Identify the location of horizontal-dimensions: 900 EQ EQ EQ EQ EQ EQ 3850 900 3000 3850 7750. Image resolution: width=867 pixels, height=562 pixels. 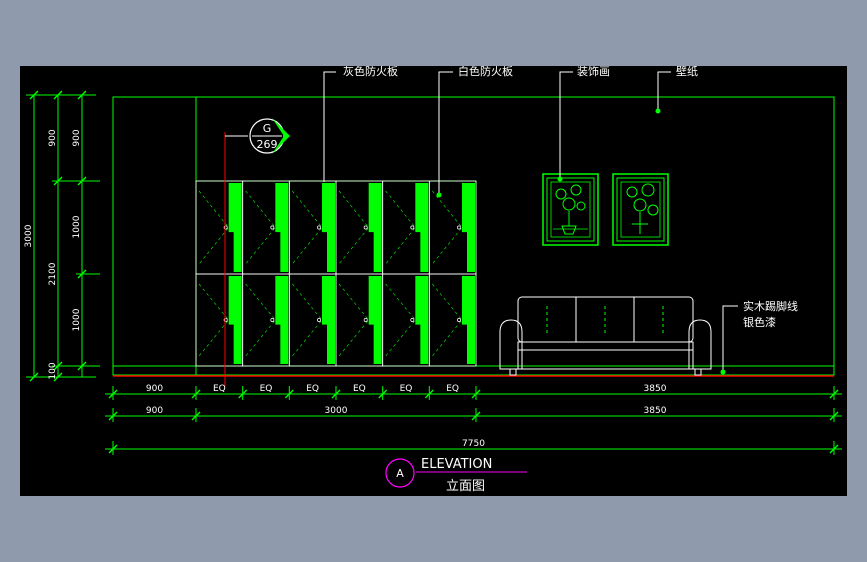
(473, 419).